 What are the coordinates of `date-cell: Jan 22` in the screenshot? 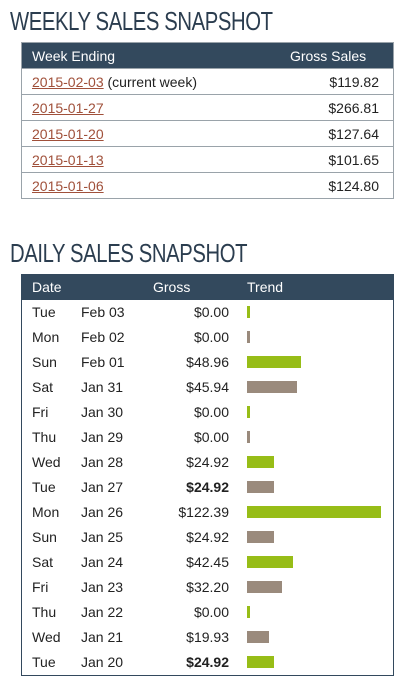 It's located at (102, 612).